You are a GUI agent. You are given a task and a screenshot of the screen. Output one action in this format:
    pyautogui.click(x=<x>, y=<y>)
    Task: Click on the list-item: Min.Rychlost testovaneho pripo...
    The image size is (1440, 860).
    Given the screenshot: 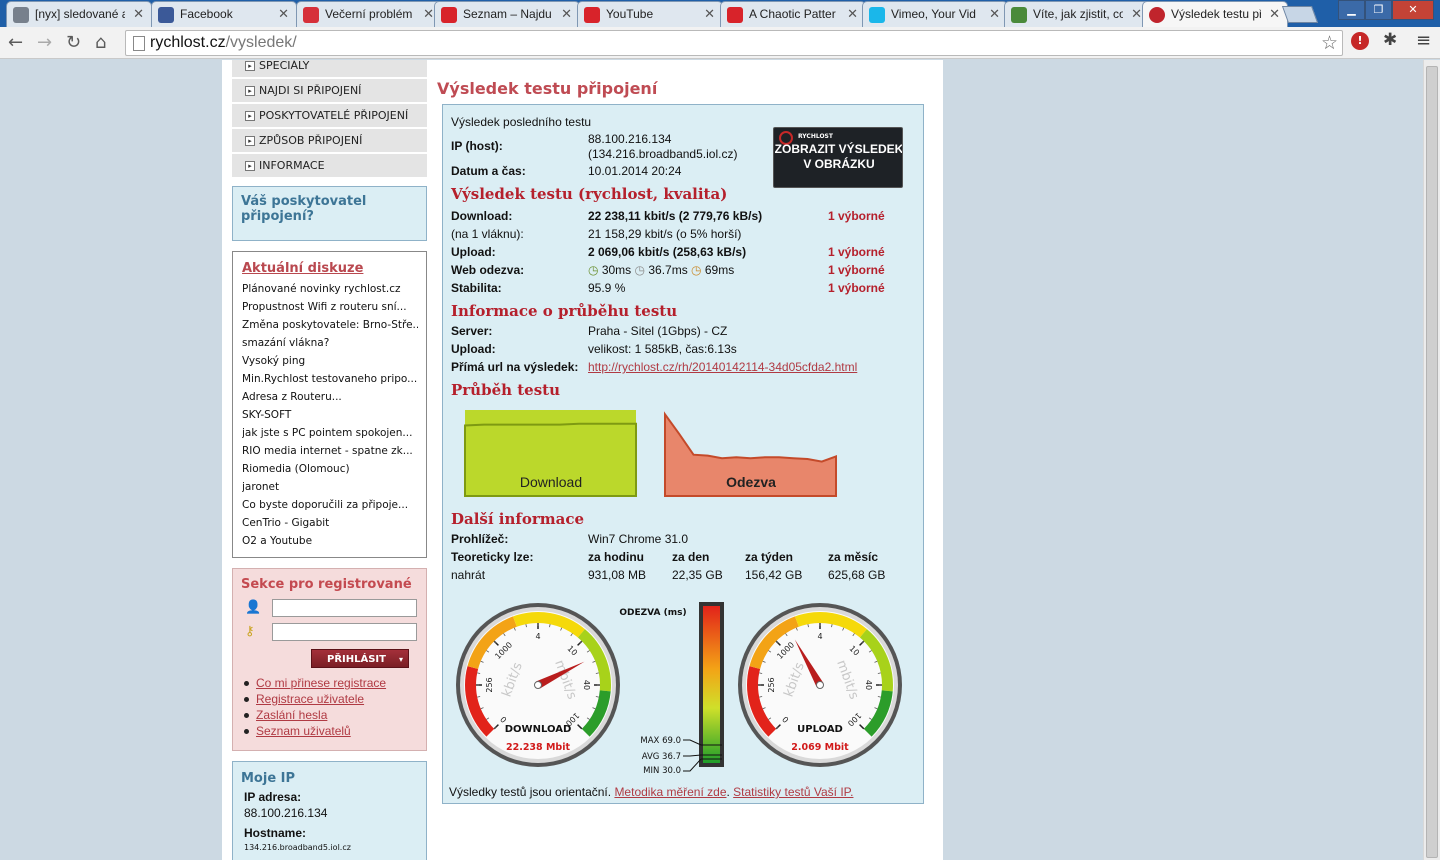 What is the action you would take?
    pyautogui.click(x=330, y=379)
    